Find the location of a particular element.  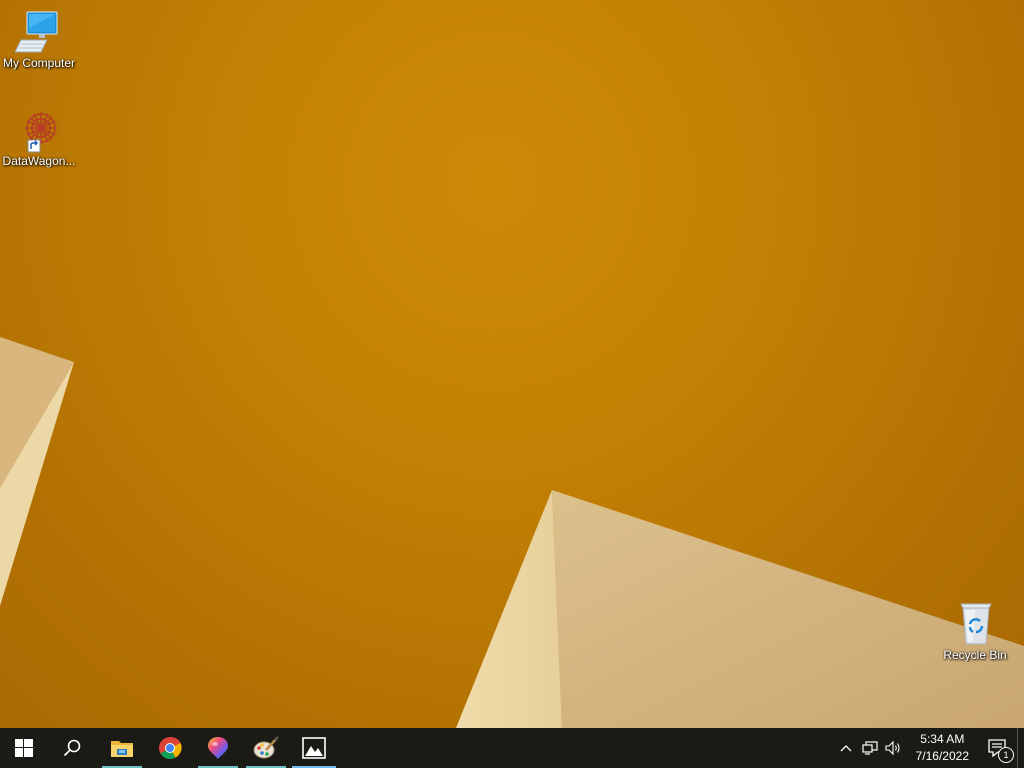

taskbar-photos is located at coordinates (314, 748).